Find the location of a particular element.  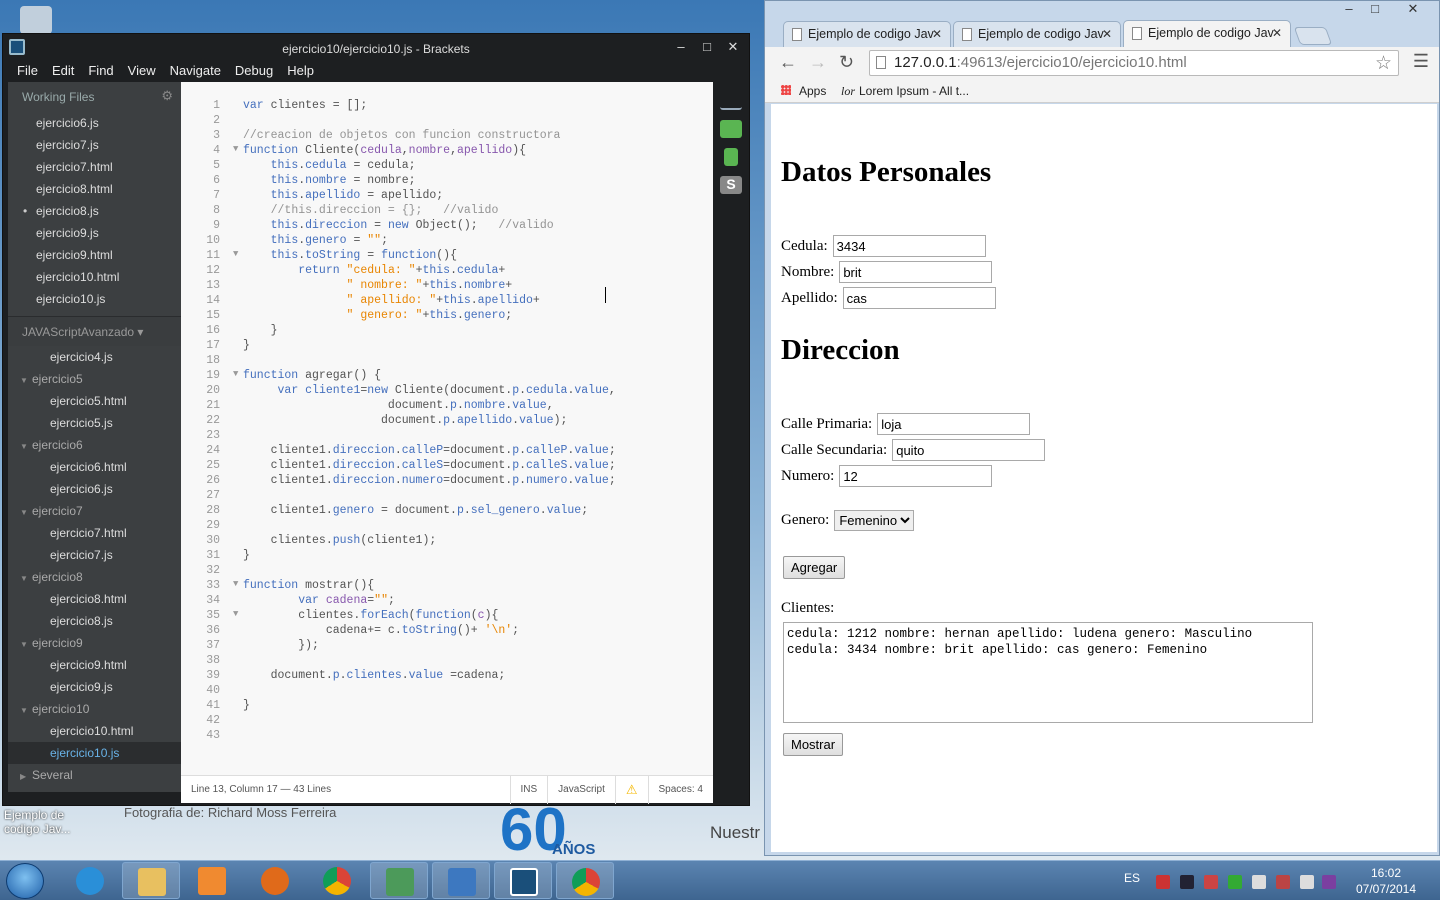

working-file: ejercicio7.js is located at coordinates (94, 145).